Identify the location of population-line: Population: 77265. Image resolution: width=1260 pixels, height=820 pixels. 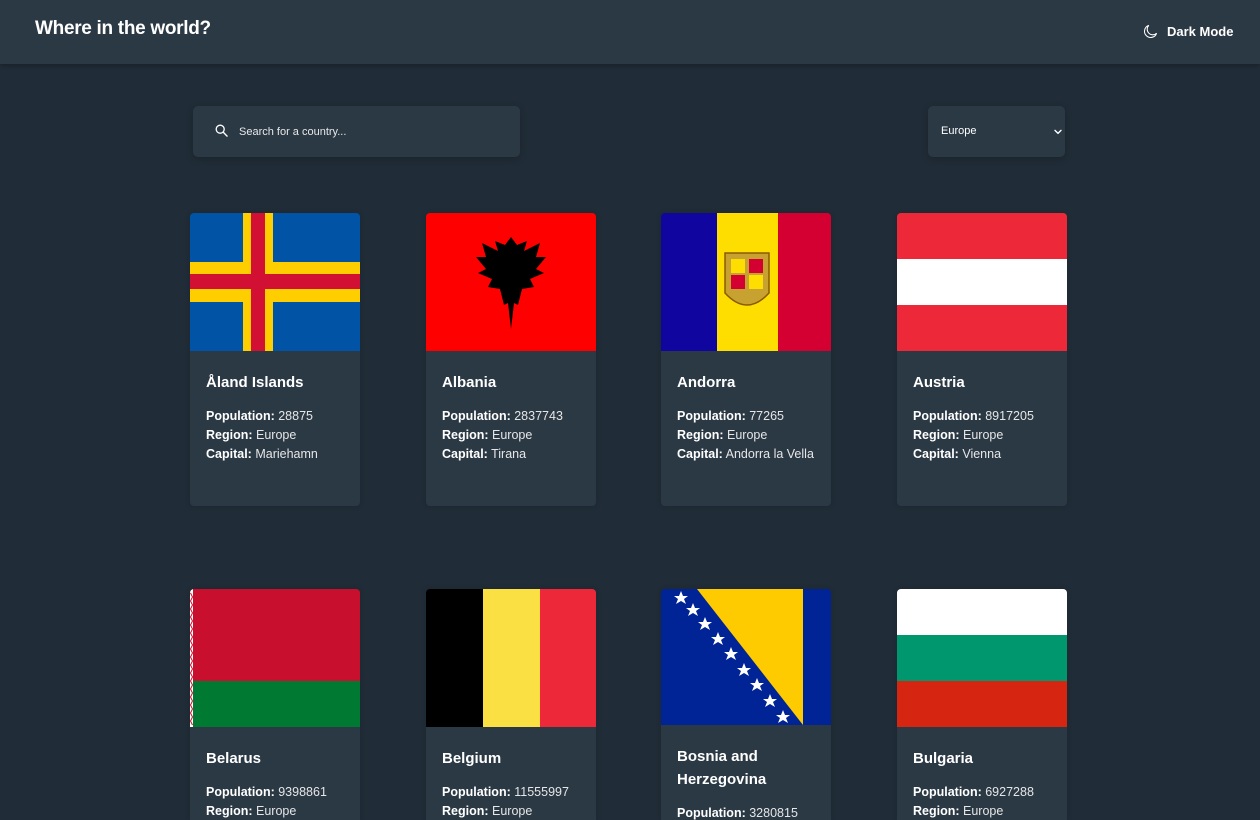
(730, 416).